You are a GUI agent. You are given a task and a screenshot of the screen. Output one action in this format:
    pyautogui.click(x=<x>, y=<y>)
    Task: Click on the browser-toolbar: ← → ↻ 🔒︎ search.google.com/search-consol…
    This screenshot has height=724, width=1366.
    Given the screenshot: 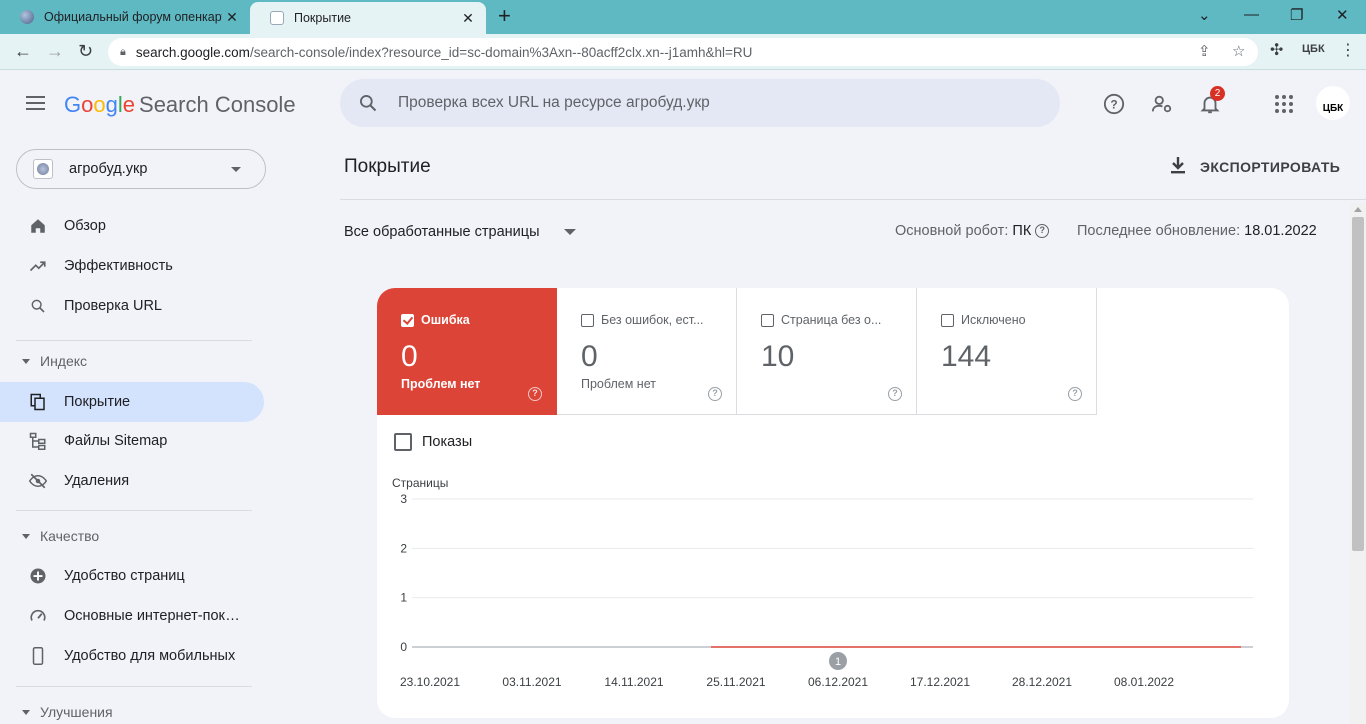 What is the action you would take?
    pyautogui.click(x=683, y=52)
    